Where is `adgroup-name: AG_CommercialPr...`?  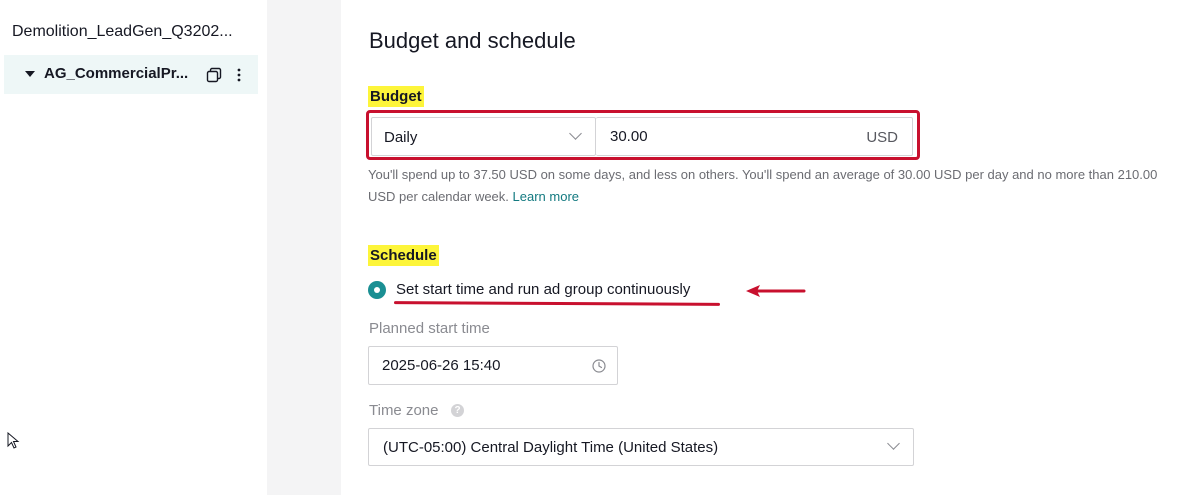 adgroup-name: AG_CommercialPr... is located at coordinates (116, 73).